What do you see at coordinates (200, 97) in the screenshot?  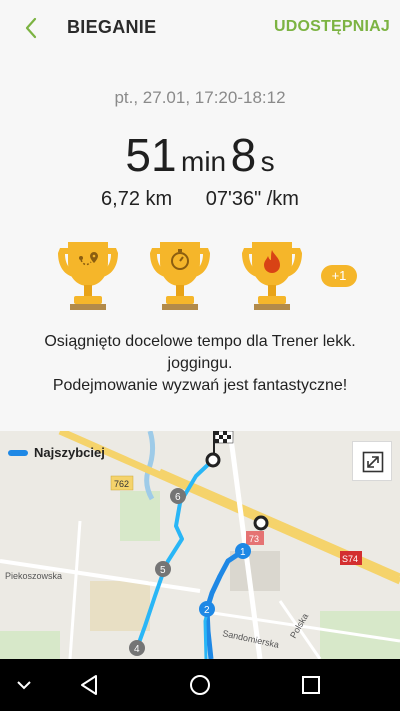 I see `workout-datetime: pt., 27.01, 17:20-18:12` at bounding box center [200, 97].